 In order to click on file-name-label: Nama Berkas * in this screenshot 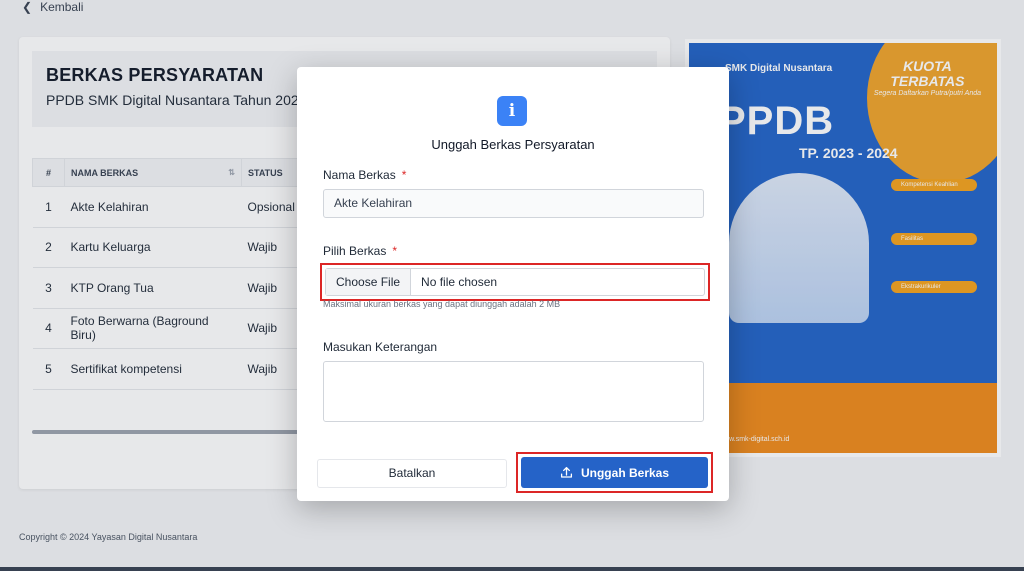, I will do `click(364, 175)`.